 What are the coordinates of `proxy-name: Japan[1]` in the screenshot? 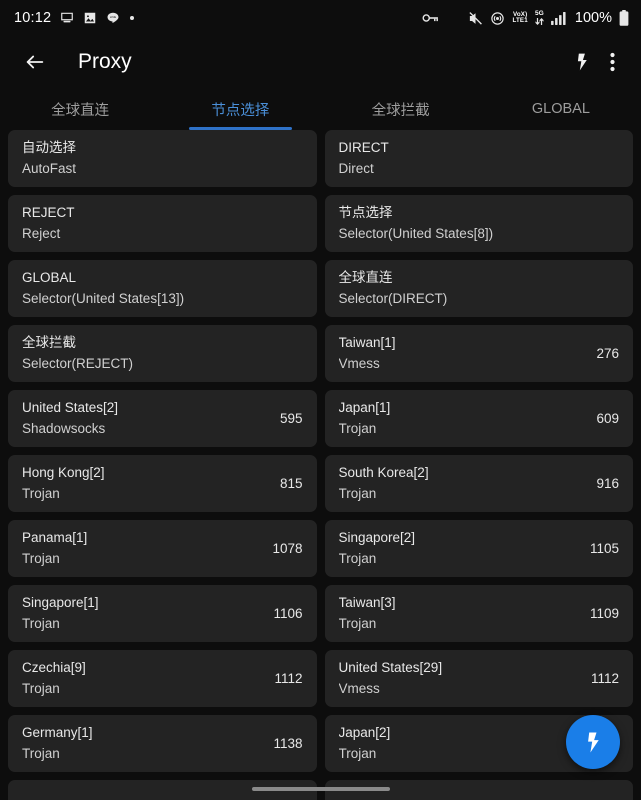 It's located at (364, 408).